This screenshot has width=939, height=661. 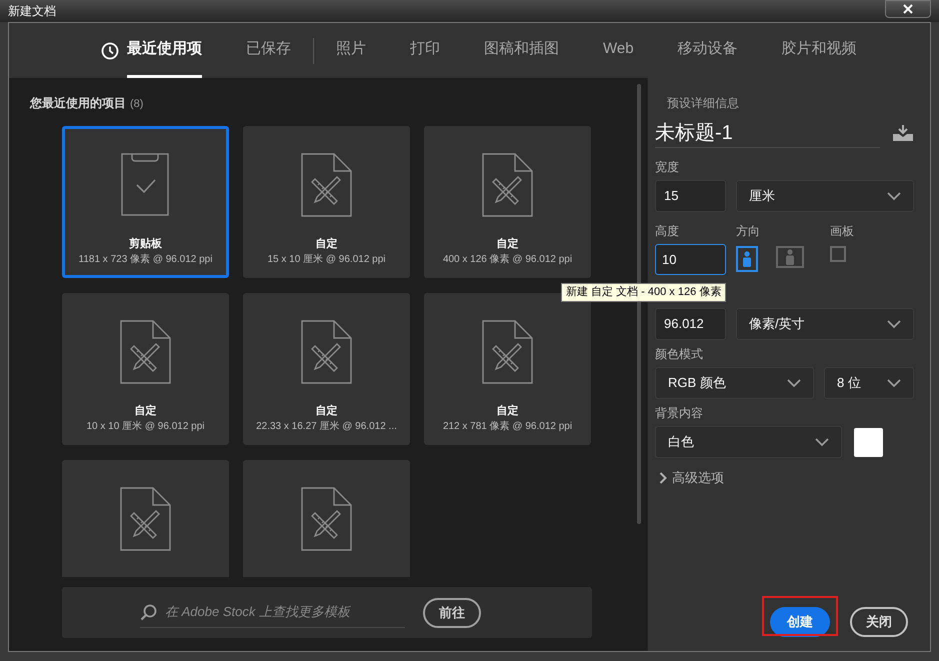 What do you see at coordinates (643, 292) in the screenshot?
I see `tooltip: 新建 自定 文档 - 400 x 126 像素` at bounding box center [643, 292].